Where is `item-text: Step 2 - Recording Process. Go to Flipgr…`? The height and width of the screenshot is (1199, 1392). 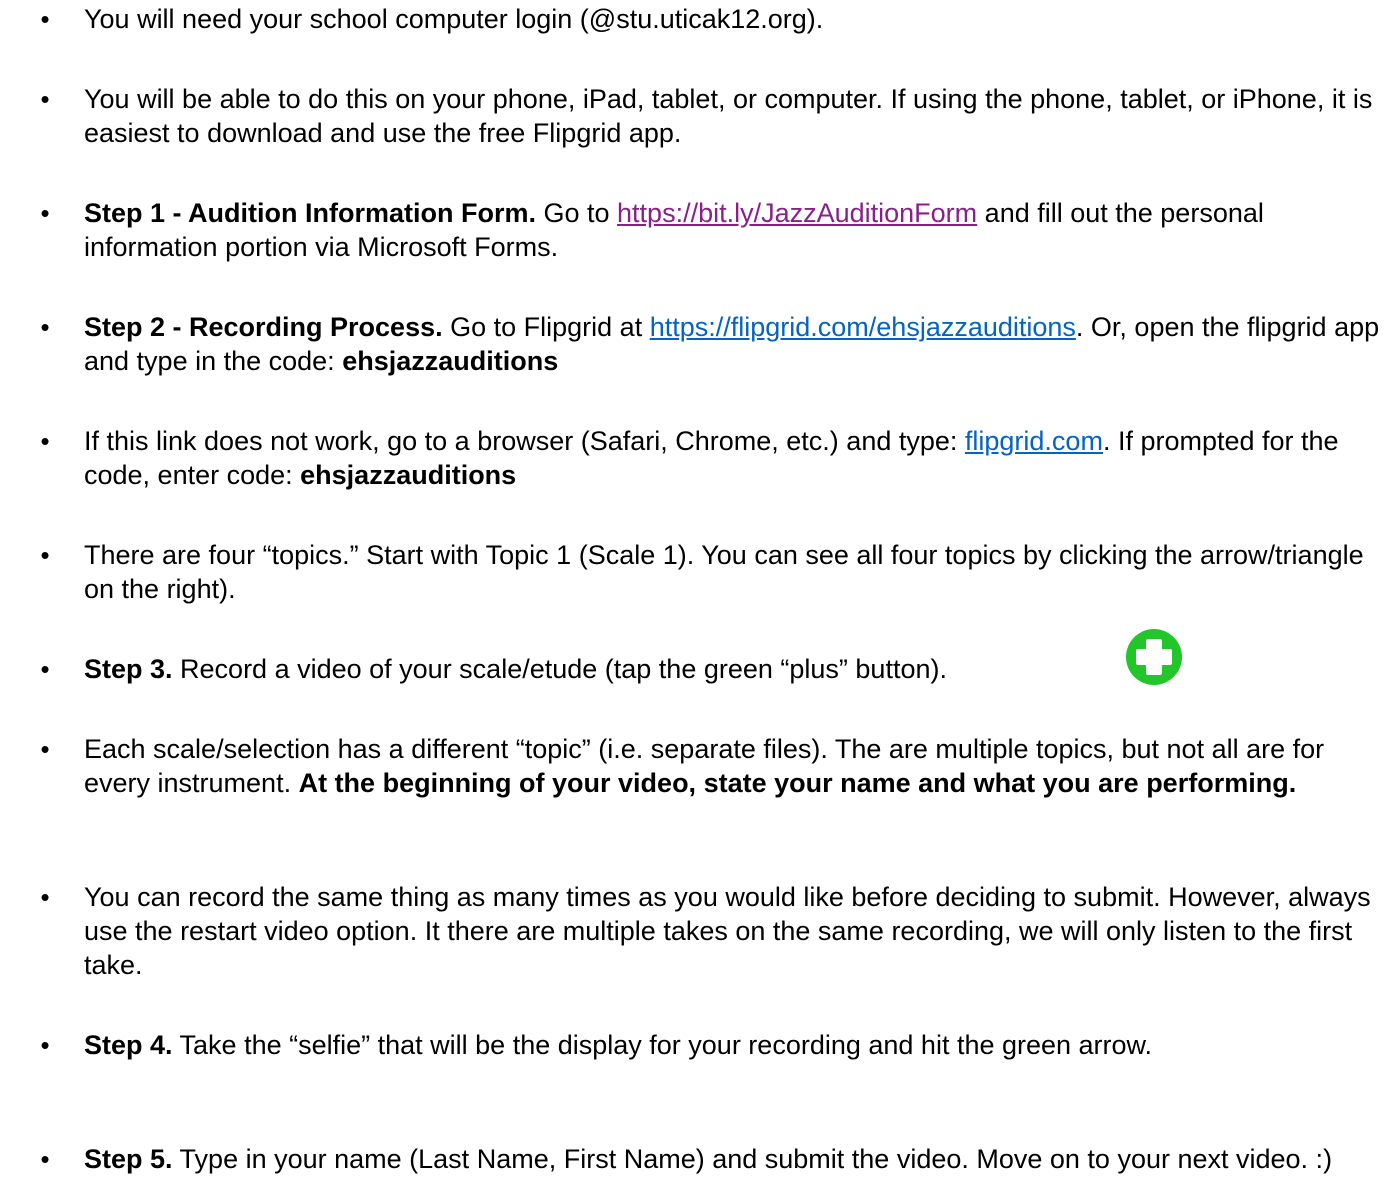
item-text: Step 2 - Recording Process. Go to Flipgr… is located at coordinates (734, 344).